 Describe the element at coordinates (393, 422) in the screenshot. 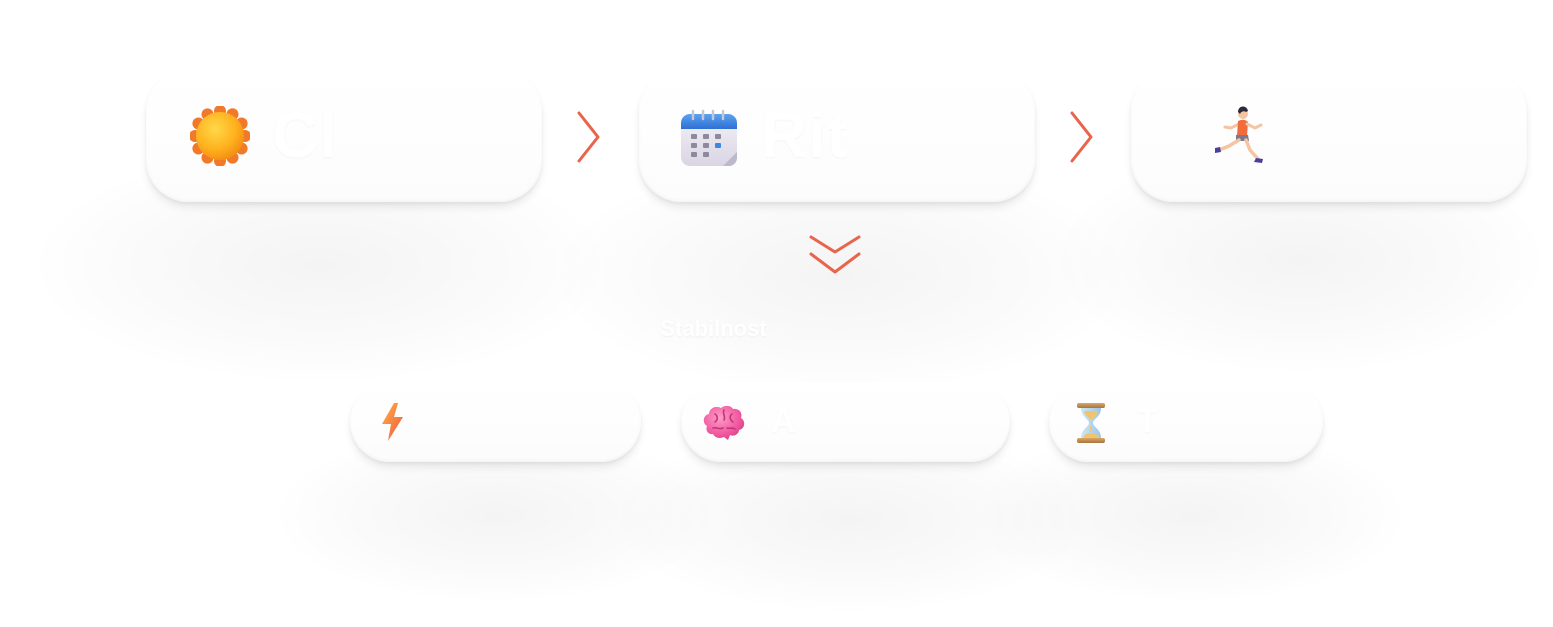

I see `lightning-icon` at that location.